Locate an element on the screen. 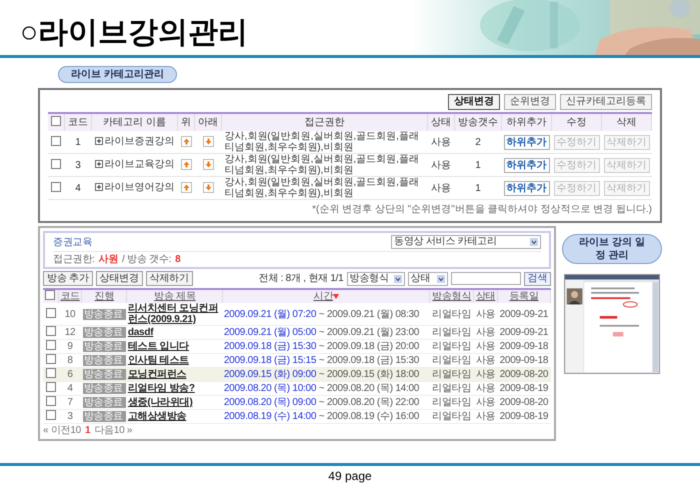 This screenshot has height=485, width=700. dropdown-icon is located at coordinates (534, 242).